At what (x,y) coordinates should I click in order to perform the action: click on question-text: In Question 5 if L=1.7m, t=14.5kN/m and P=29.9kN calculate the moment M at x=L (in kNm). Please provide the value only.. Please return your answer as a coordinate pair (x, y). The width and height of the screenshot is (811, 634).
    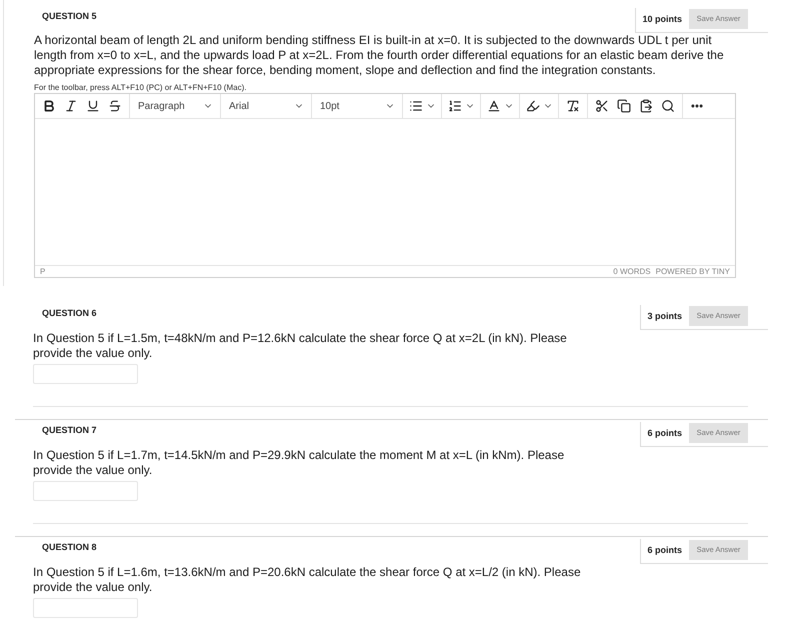
    Looking at the image, I should click on (299, 463).